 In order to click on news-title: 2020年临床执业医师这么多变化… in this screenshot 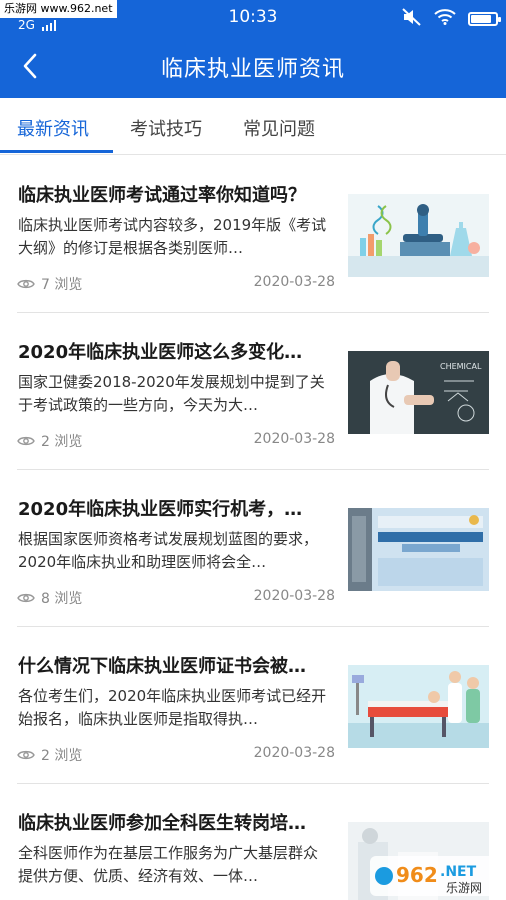, I will do `click(160, 352)`.